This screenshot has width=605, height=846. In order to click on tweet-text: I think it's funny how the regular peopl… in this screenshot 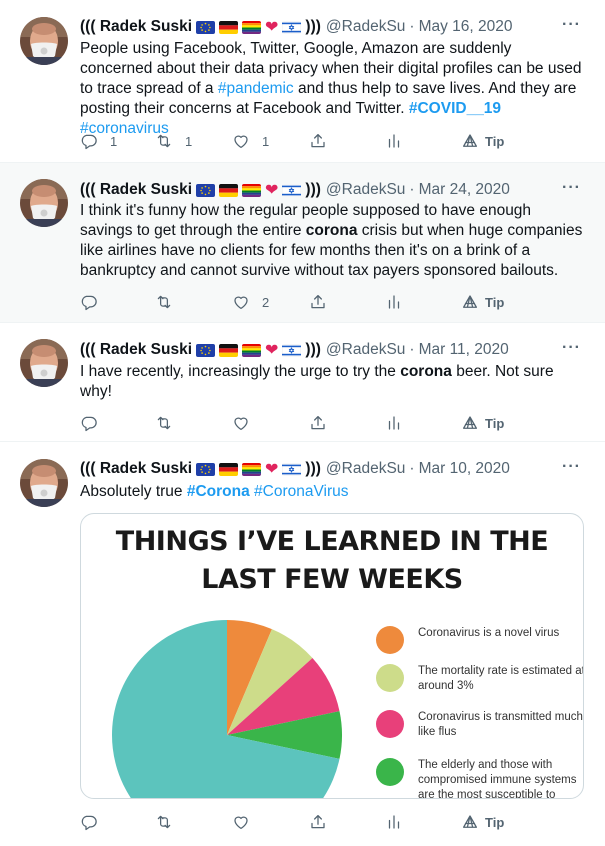, I will do `click(332, 241)`.